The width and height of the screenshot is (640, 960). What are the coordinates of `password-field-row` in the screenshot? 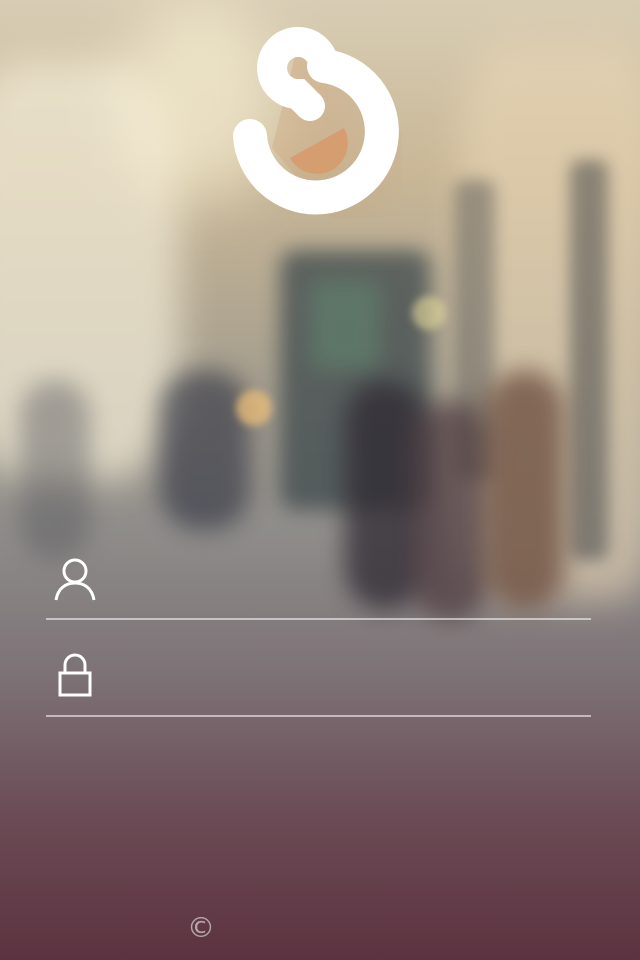 It's located at (318, 681).